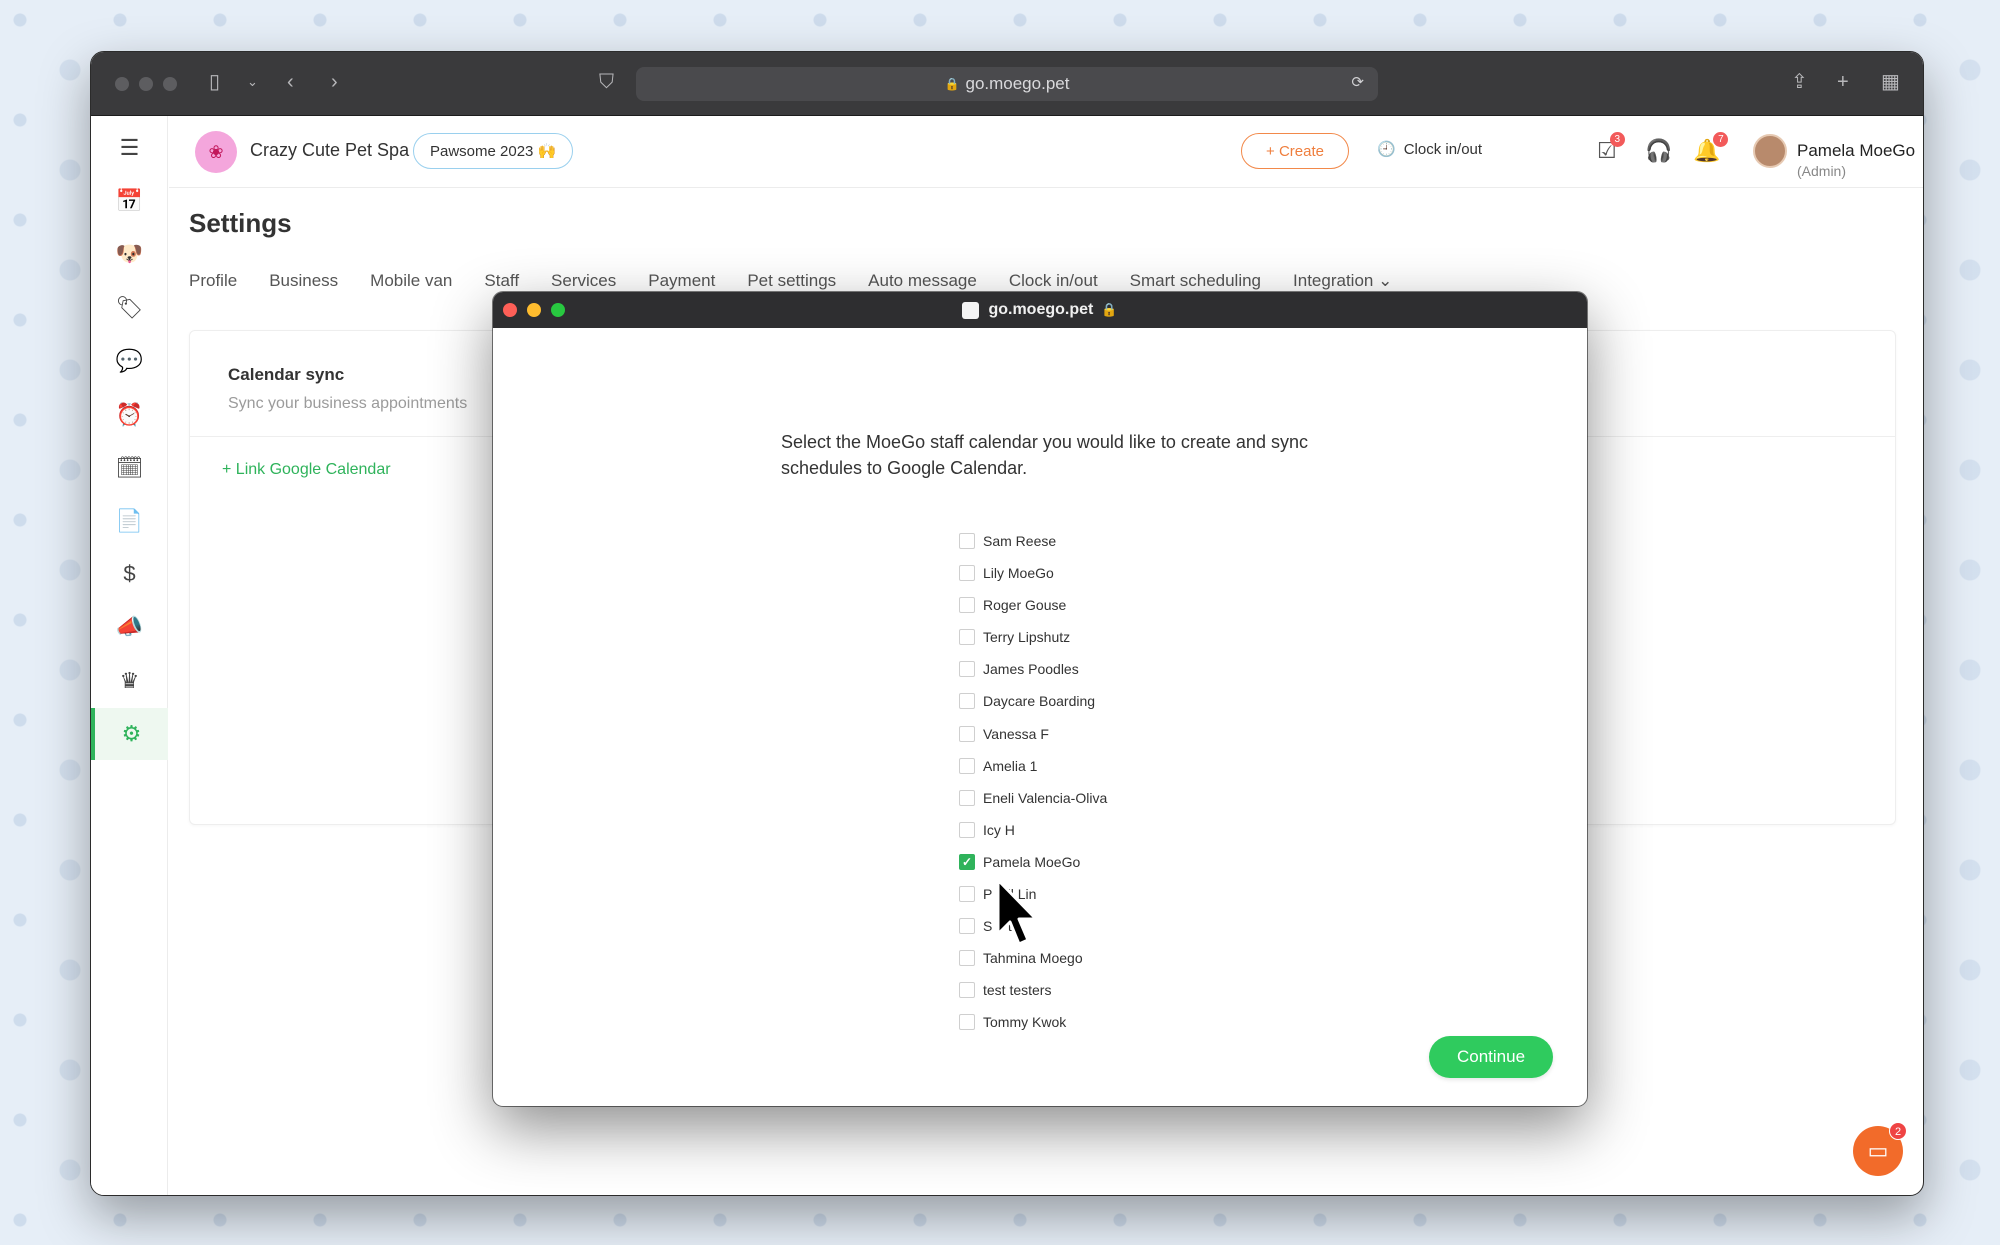 Image resolution: width=2000 pixels, height=1245 pixels. I want to click on staff-option: Daycare Boarding, so click(1027, 701).